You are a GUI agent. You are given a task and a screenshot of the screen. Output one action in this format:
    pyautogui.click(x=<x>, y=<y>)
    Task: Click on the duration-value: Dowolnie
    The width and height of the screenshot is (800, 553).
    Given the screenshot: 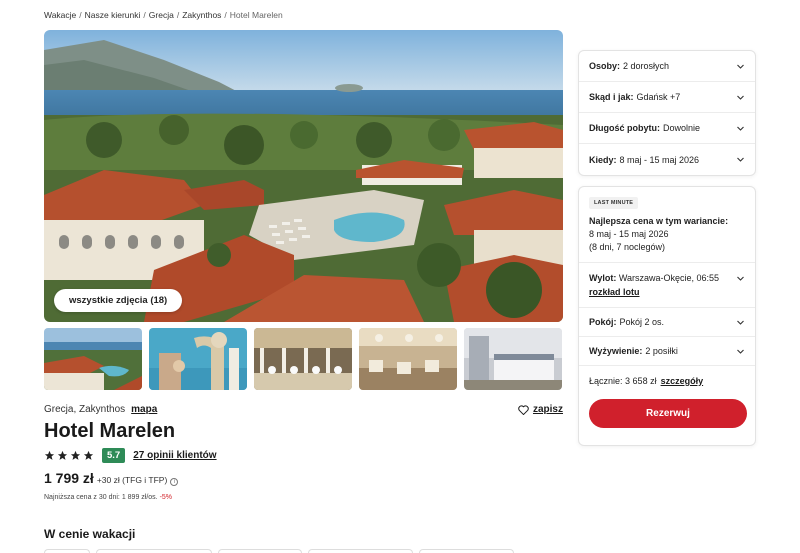 What is the action you would take?
    pyautogui.click(x=682, y=128)
    